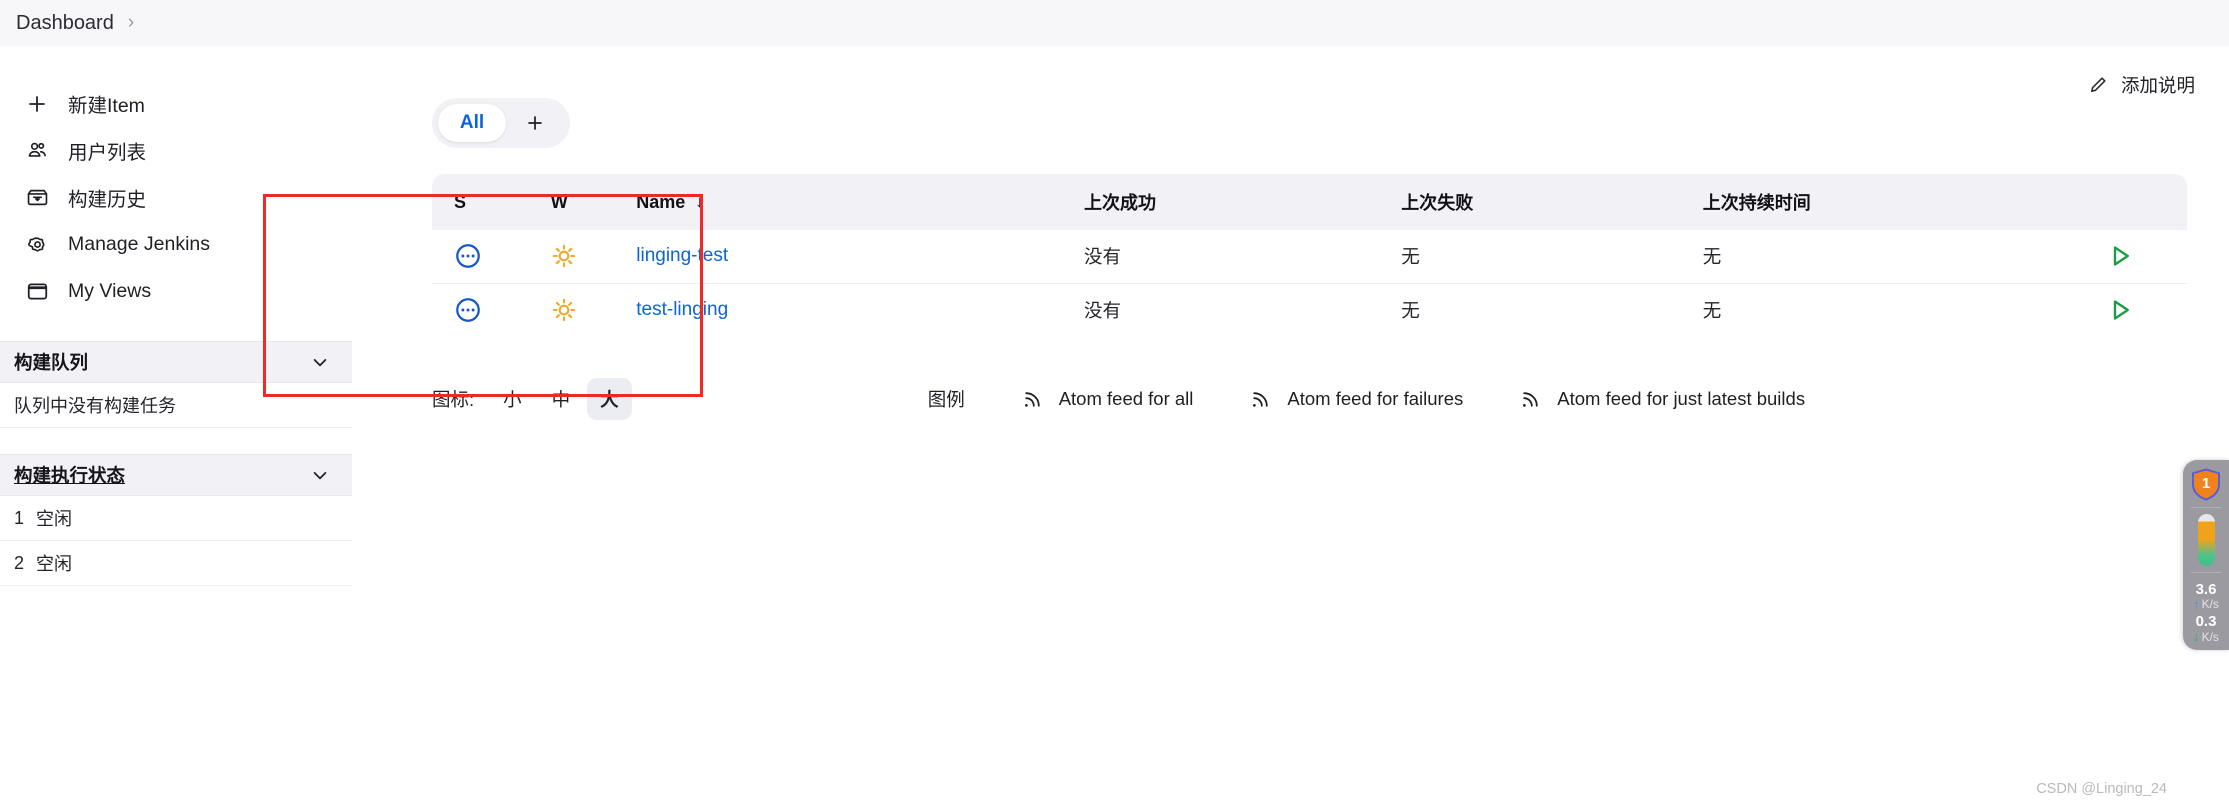 This screenshot has width=2229, height=807. What do you see at coordinates (106, 106) in the screenshot?
I see `sidebar-item-label: 新建Item` at bounding box center [106, 106].